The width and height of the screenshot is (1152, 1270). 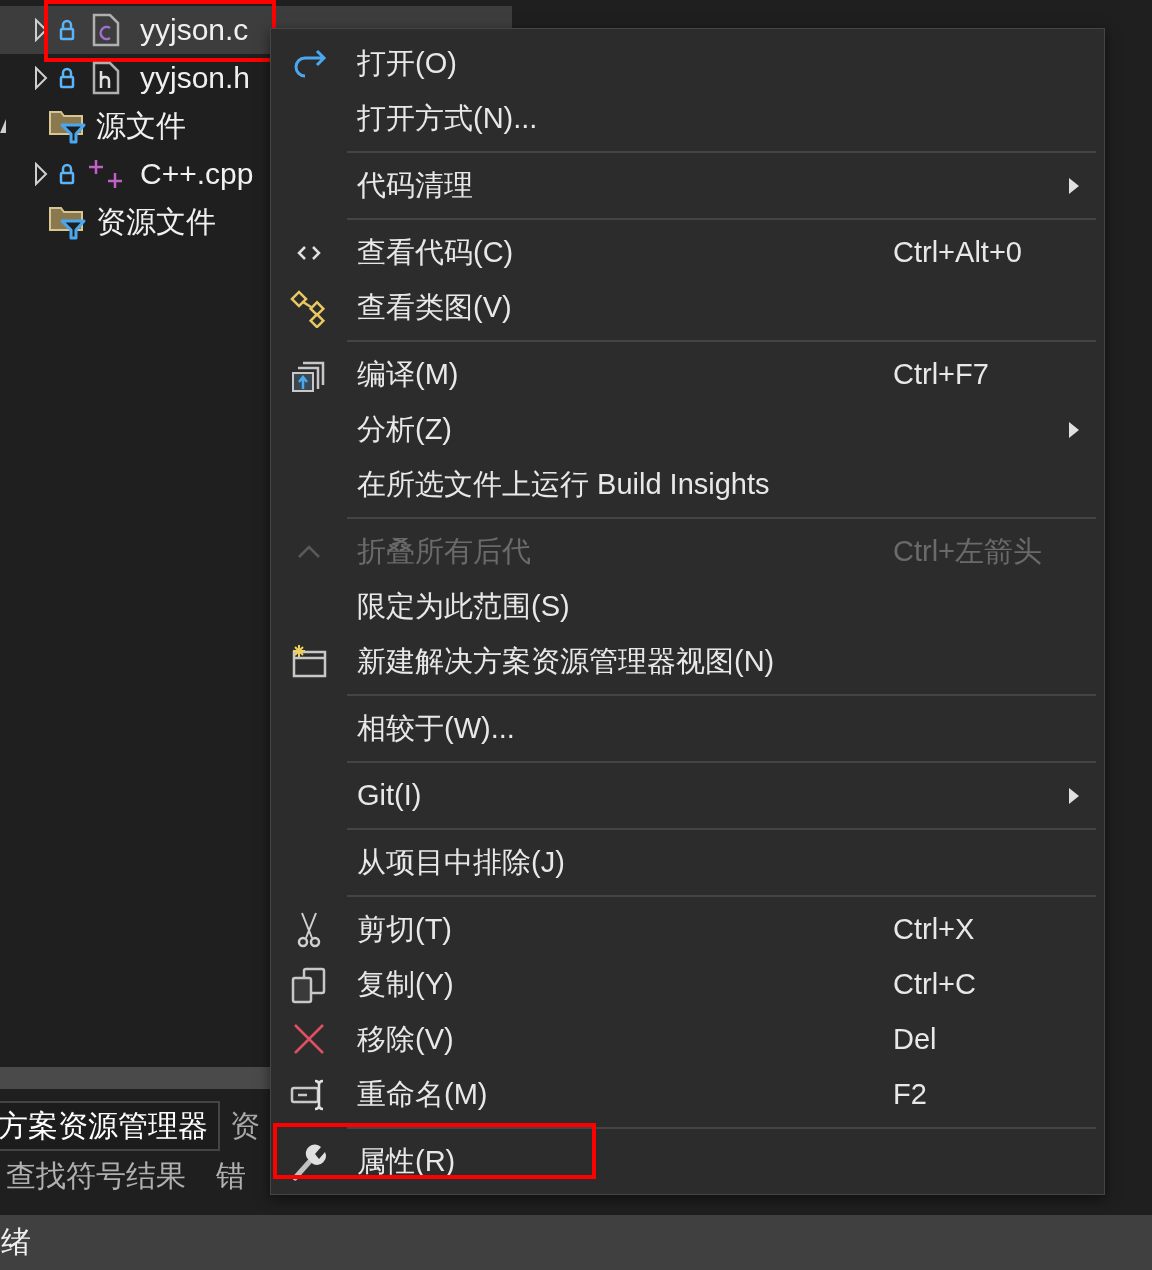 I want to click on menu-item: 新建解决方案资源管理器视图(N), so click(x=687, y=661).